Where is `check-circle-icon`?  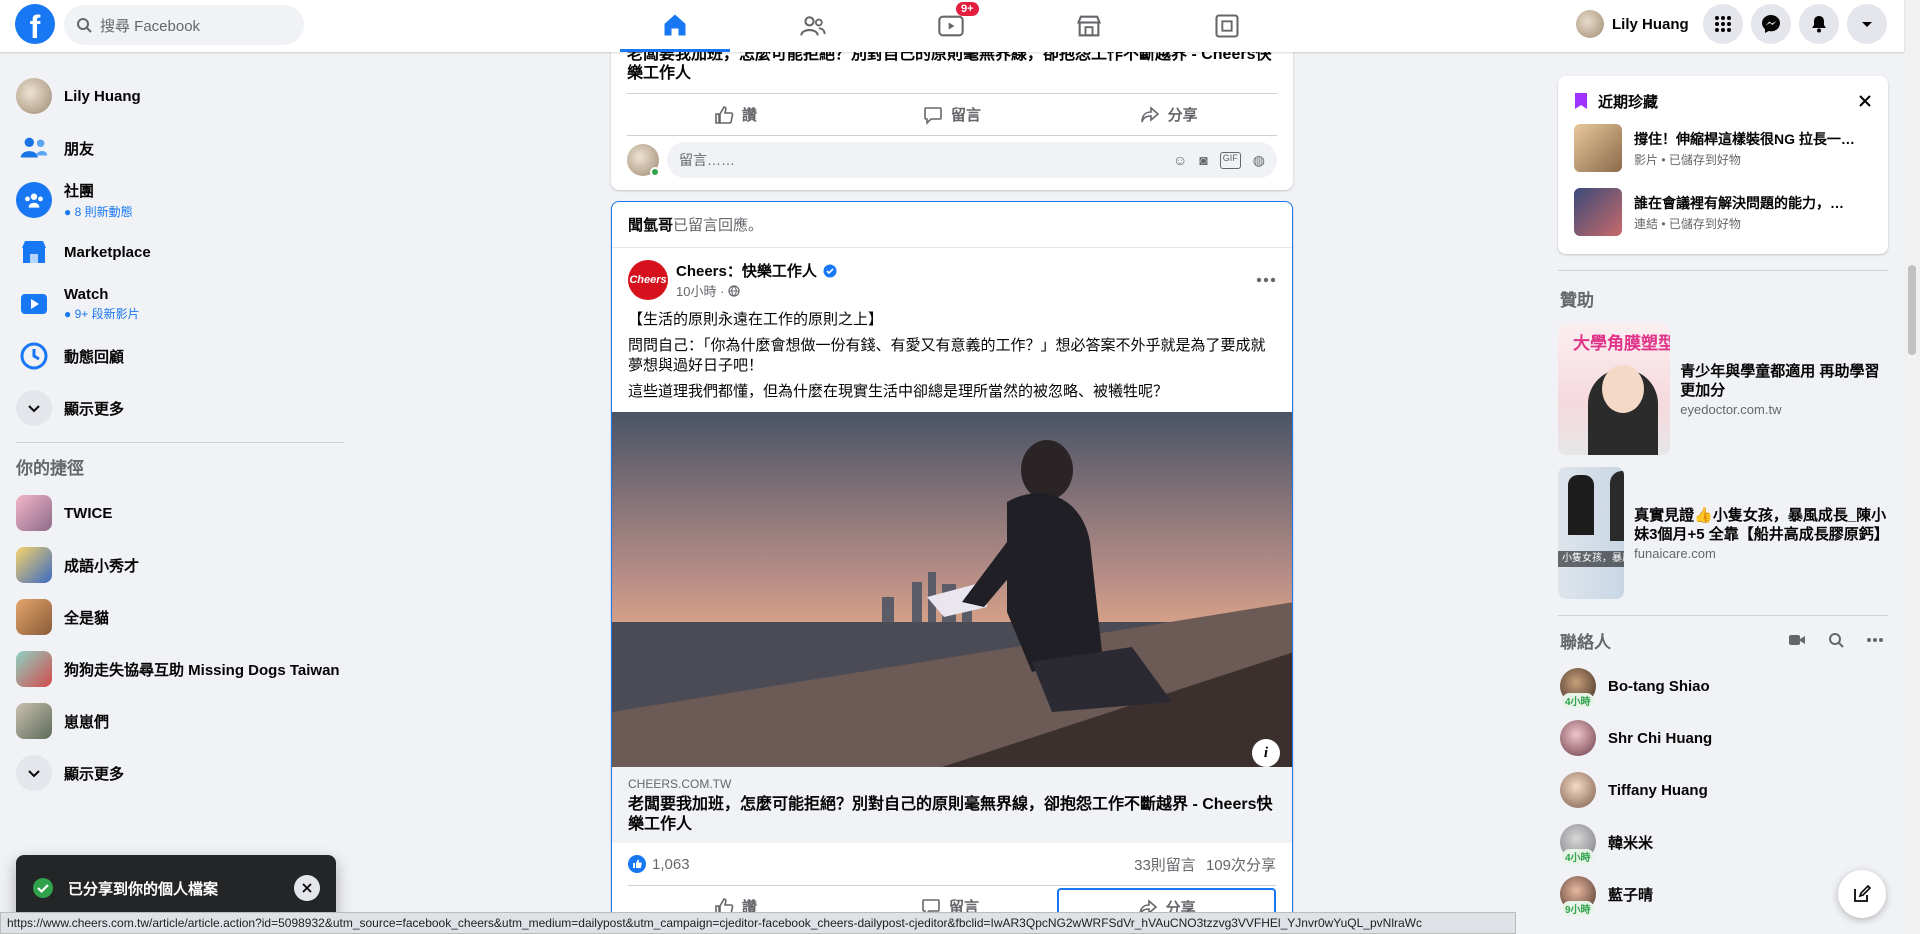 check-circle-icon is located at coordinates (43, 888).